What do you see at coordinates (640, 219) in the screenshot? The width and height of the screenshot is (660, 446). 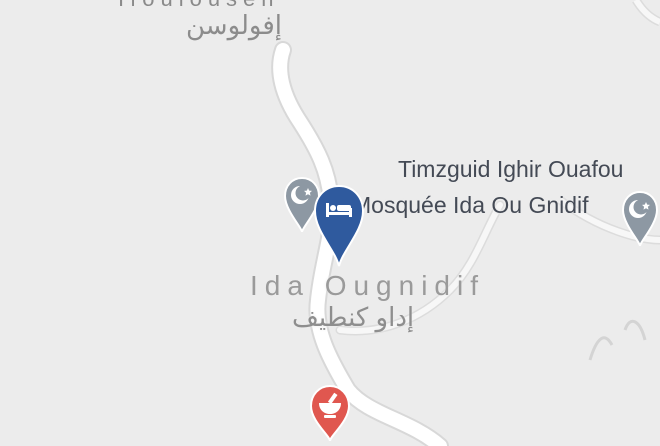 I see `mosque-pin-right` at bounding box center [640, 219].